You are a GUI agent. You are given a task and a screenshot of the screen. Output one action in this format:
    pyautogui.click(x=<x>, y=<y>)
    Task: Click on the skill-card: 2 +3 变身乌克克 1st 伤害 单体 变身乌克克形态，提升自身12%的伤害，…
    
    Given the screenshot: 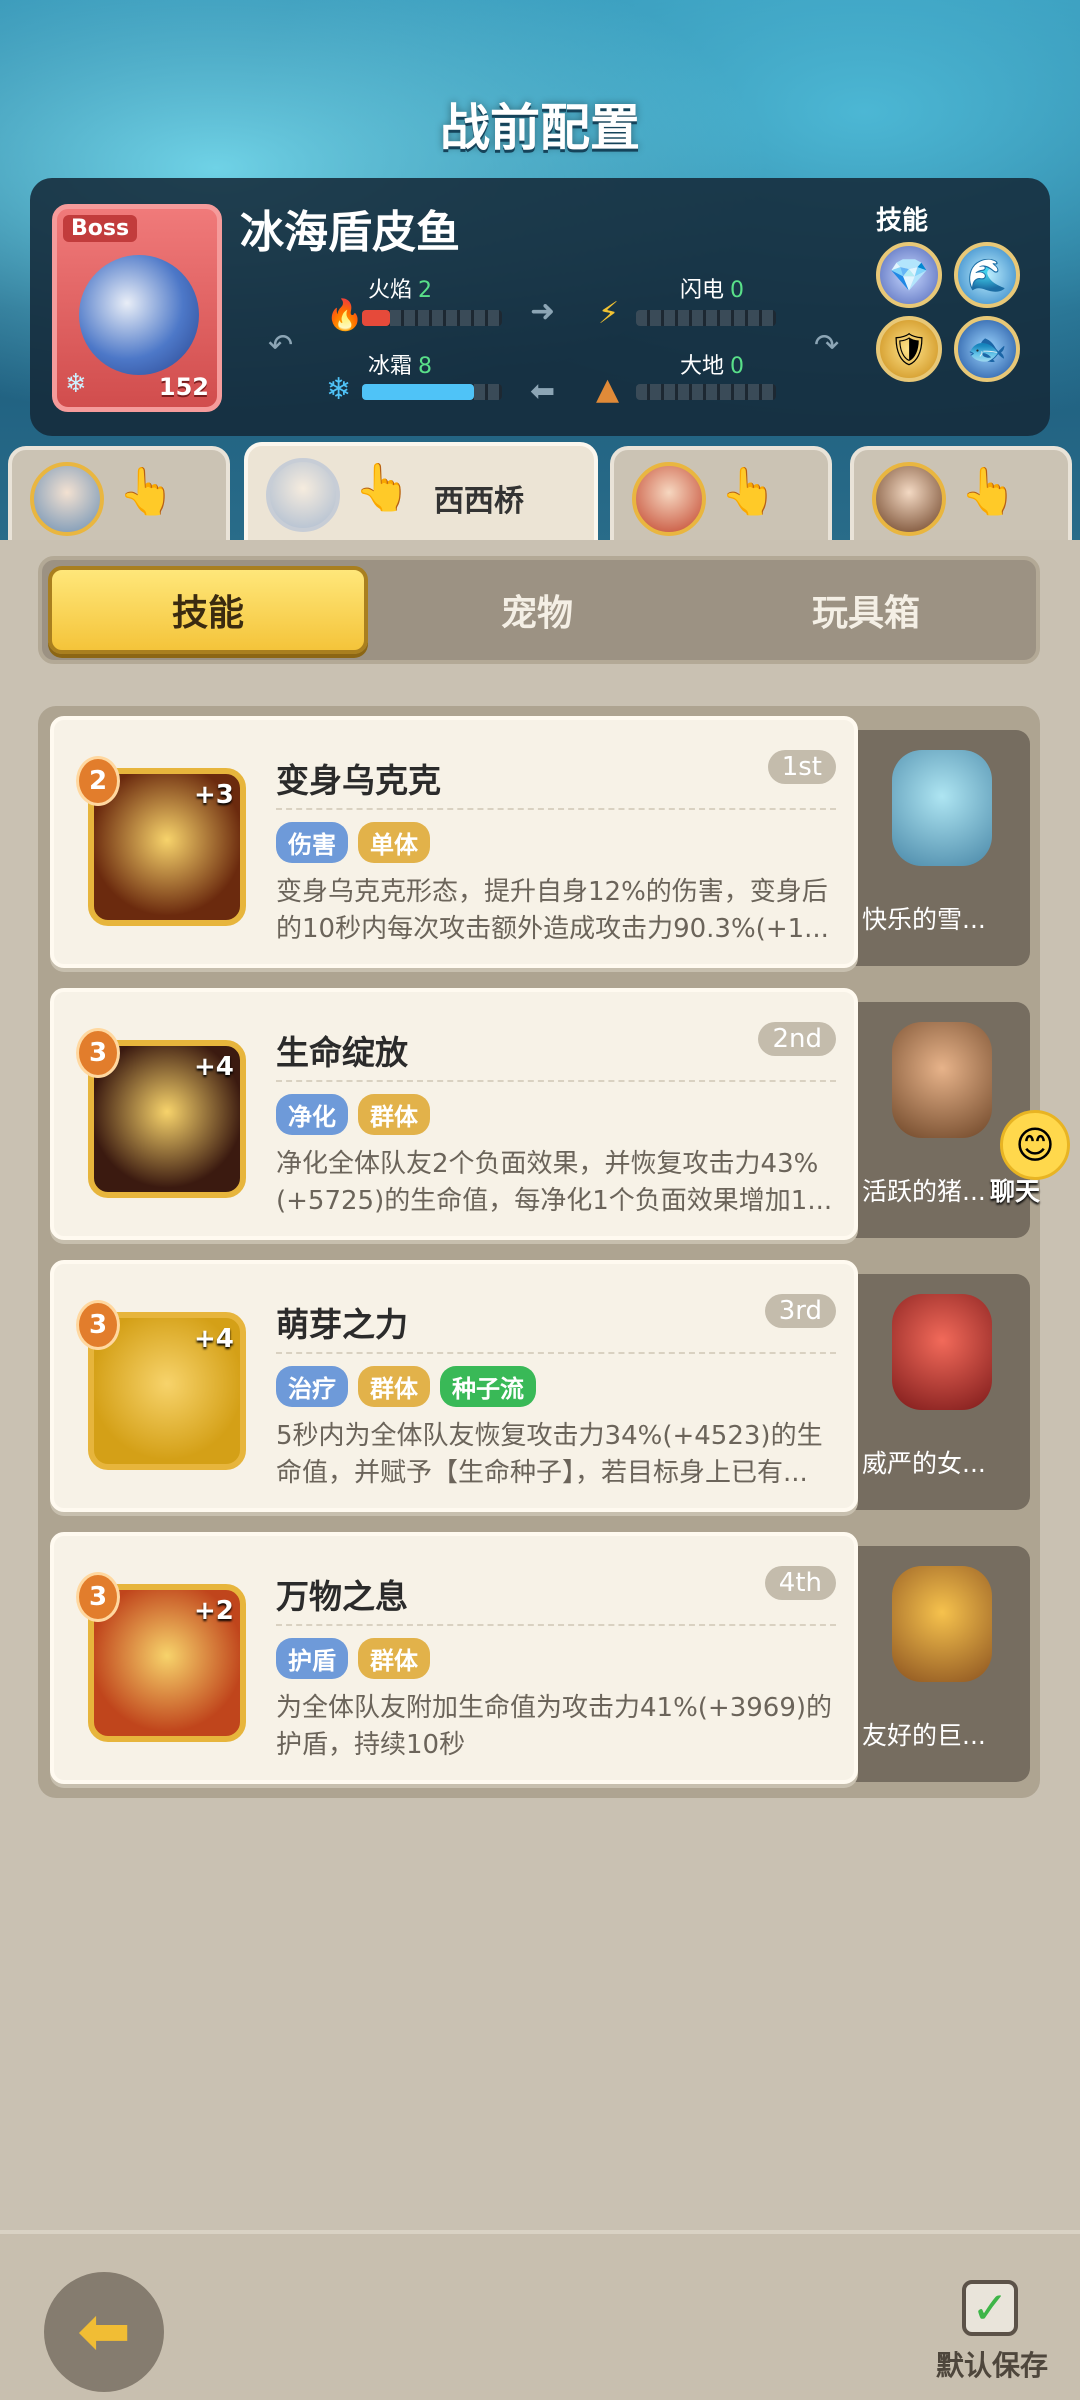 What is the action you would take?
    pyautogui.click(x=454, y=842)
    